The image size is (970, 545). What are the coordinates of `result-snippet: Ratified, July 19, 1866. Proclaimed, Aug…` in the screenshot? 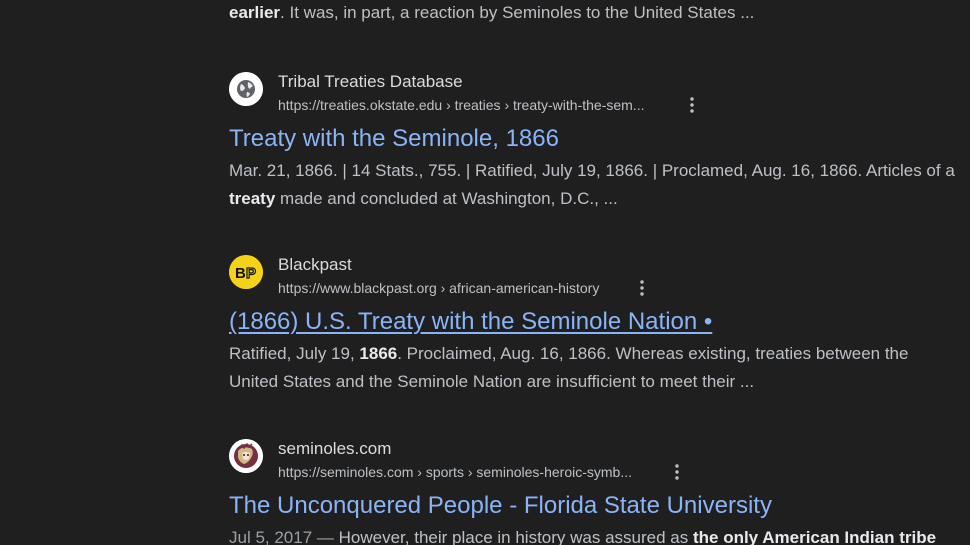 It's located at (599, 368).